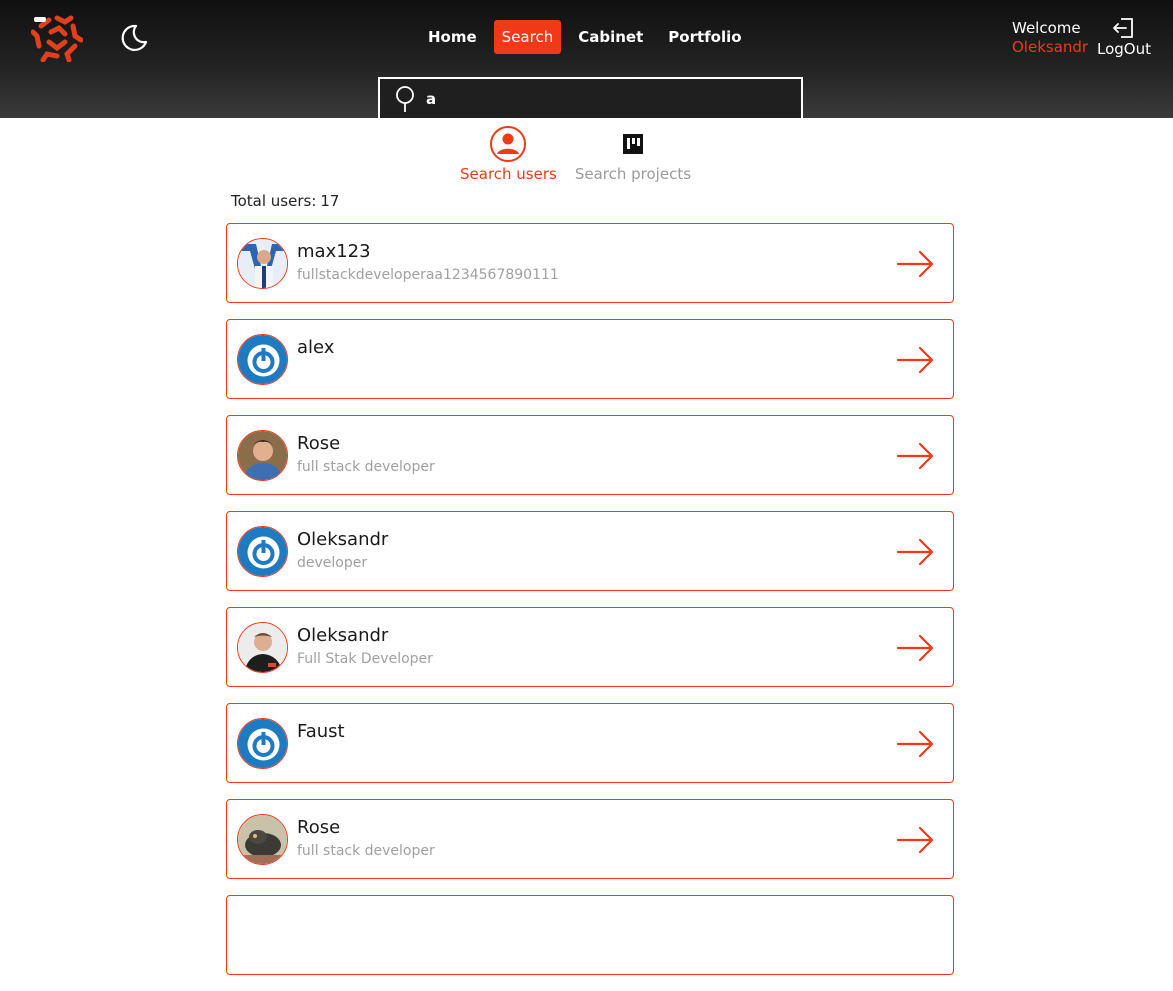 Image resolution: width=1173 pixels, height=991 pixels. Describe the element at coordinates (508, 144) in the screenshot. I see `user-icon` at that location.